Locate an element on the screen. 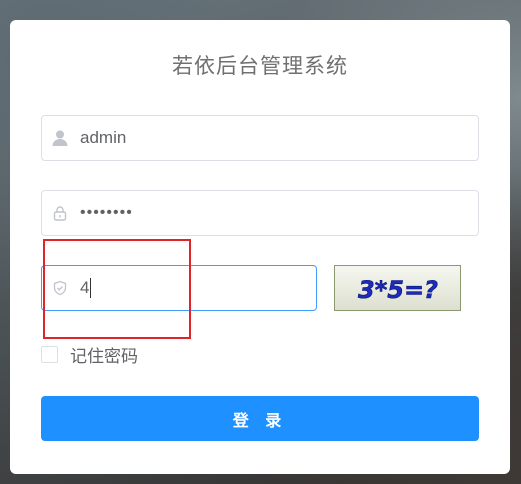  shield-check-icon is located at coordinates (60, 288).